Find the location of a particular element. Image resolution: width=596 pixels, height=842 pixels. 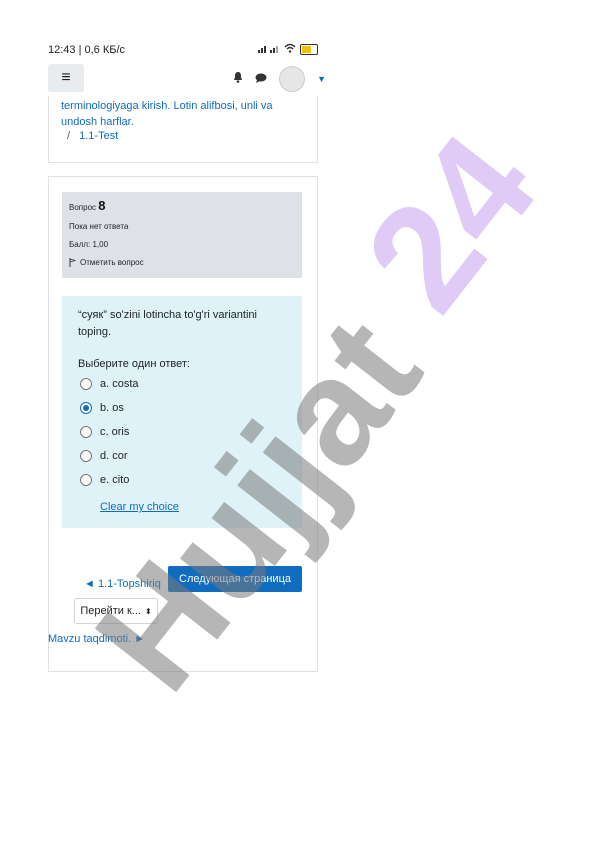

status-icons is located at coordinates (288, 49).